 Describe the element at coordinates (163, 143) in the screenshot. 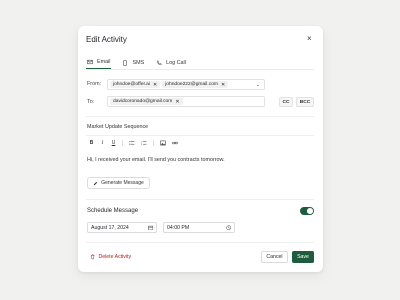

I see `image-icon` at that location.